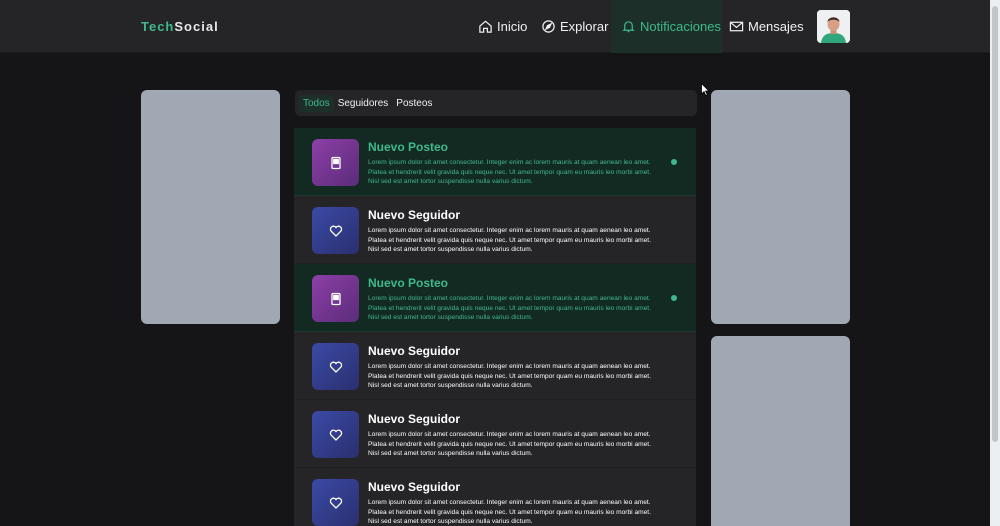  I want to click on avatar, so click(833, 26).